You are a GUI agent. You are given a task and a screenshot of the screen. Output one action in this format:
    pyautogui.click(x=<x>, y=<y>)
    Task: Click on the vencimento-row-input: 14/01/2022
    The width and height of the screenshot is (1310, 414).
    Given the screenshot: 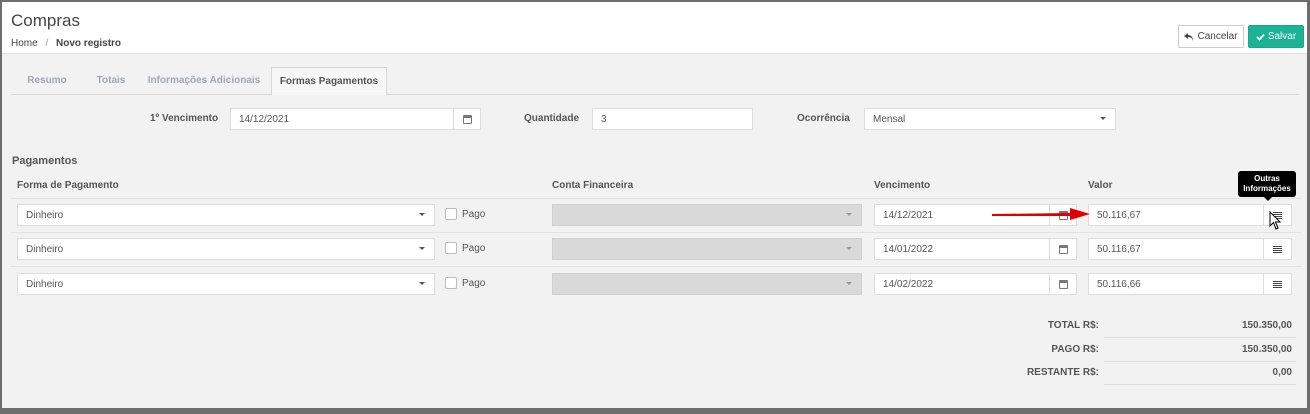 What is the action you would take?
    pyautogui.click(x=962, y=249)
    